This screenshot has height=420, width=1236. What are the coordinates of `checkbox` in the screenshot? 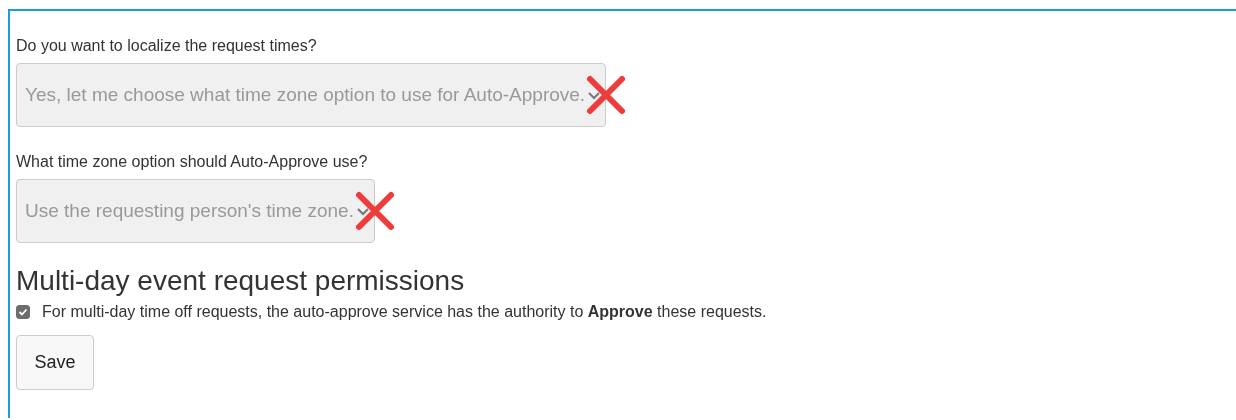 It's located at (23, 312).